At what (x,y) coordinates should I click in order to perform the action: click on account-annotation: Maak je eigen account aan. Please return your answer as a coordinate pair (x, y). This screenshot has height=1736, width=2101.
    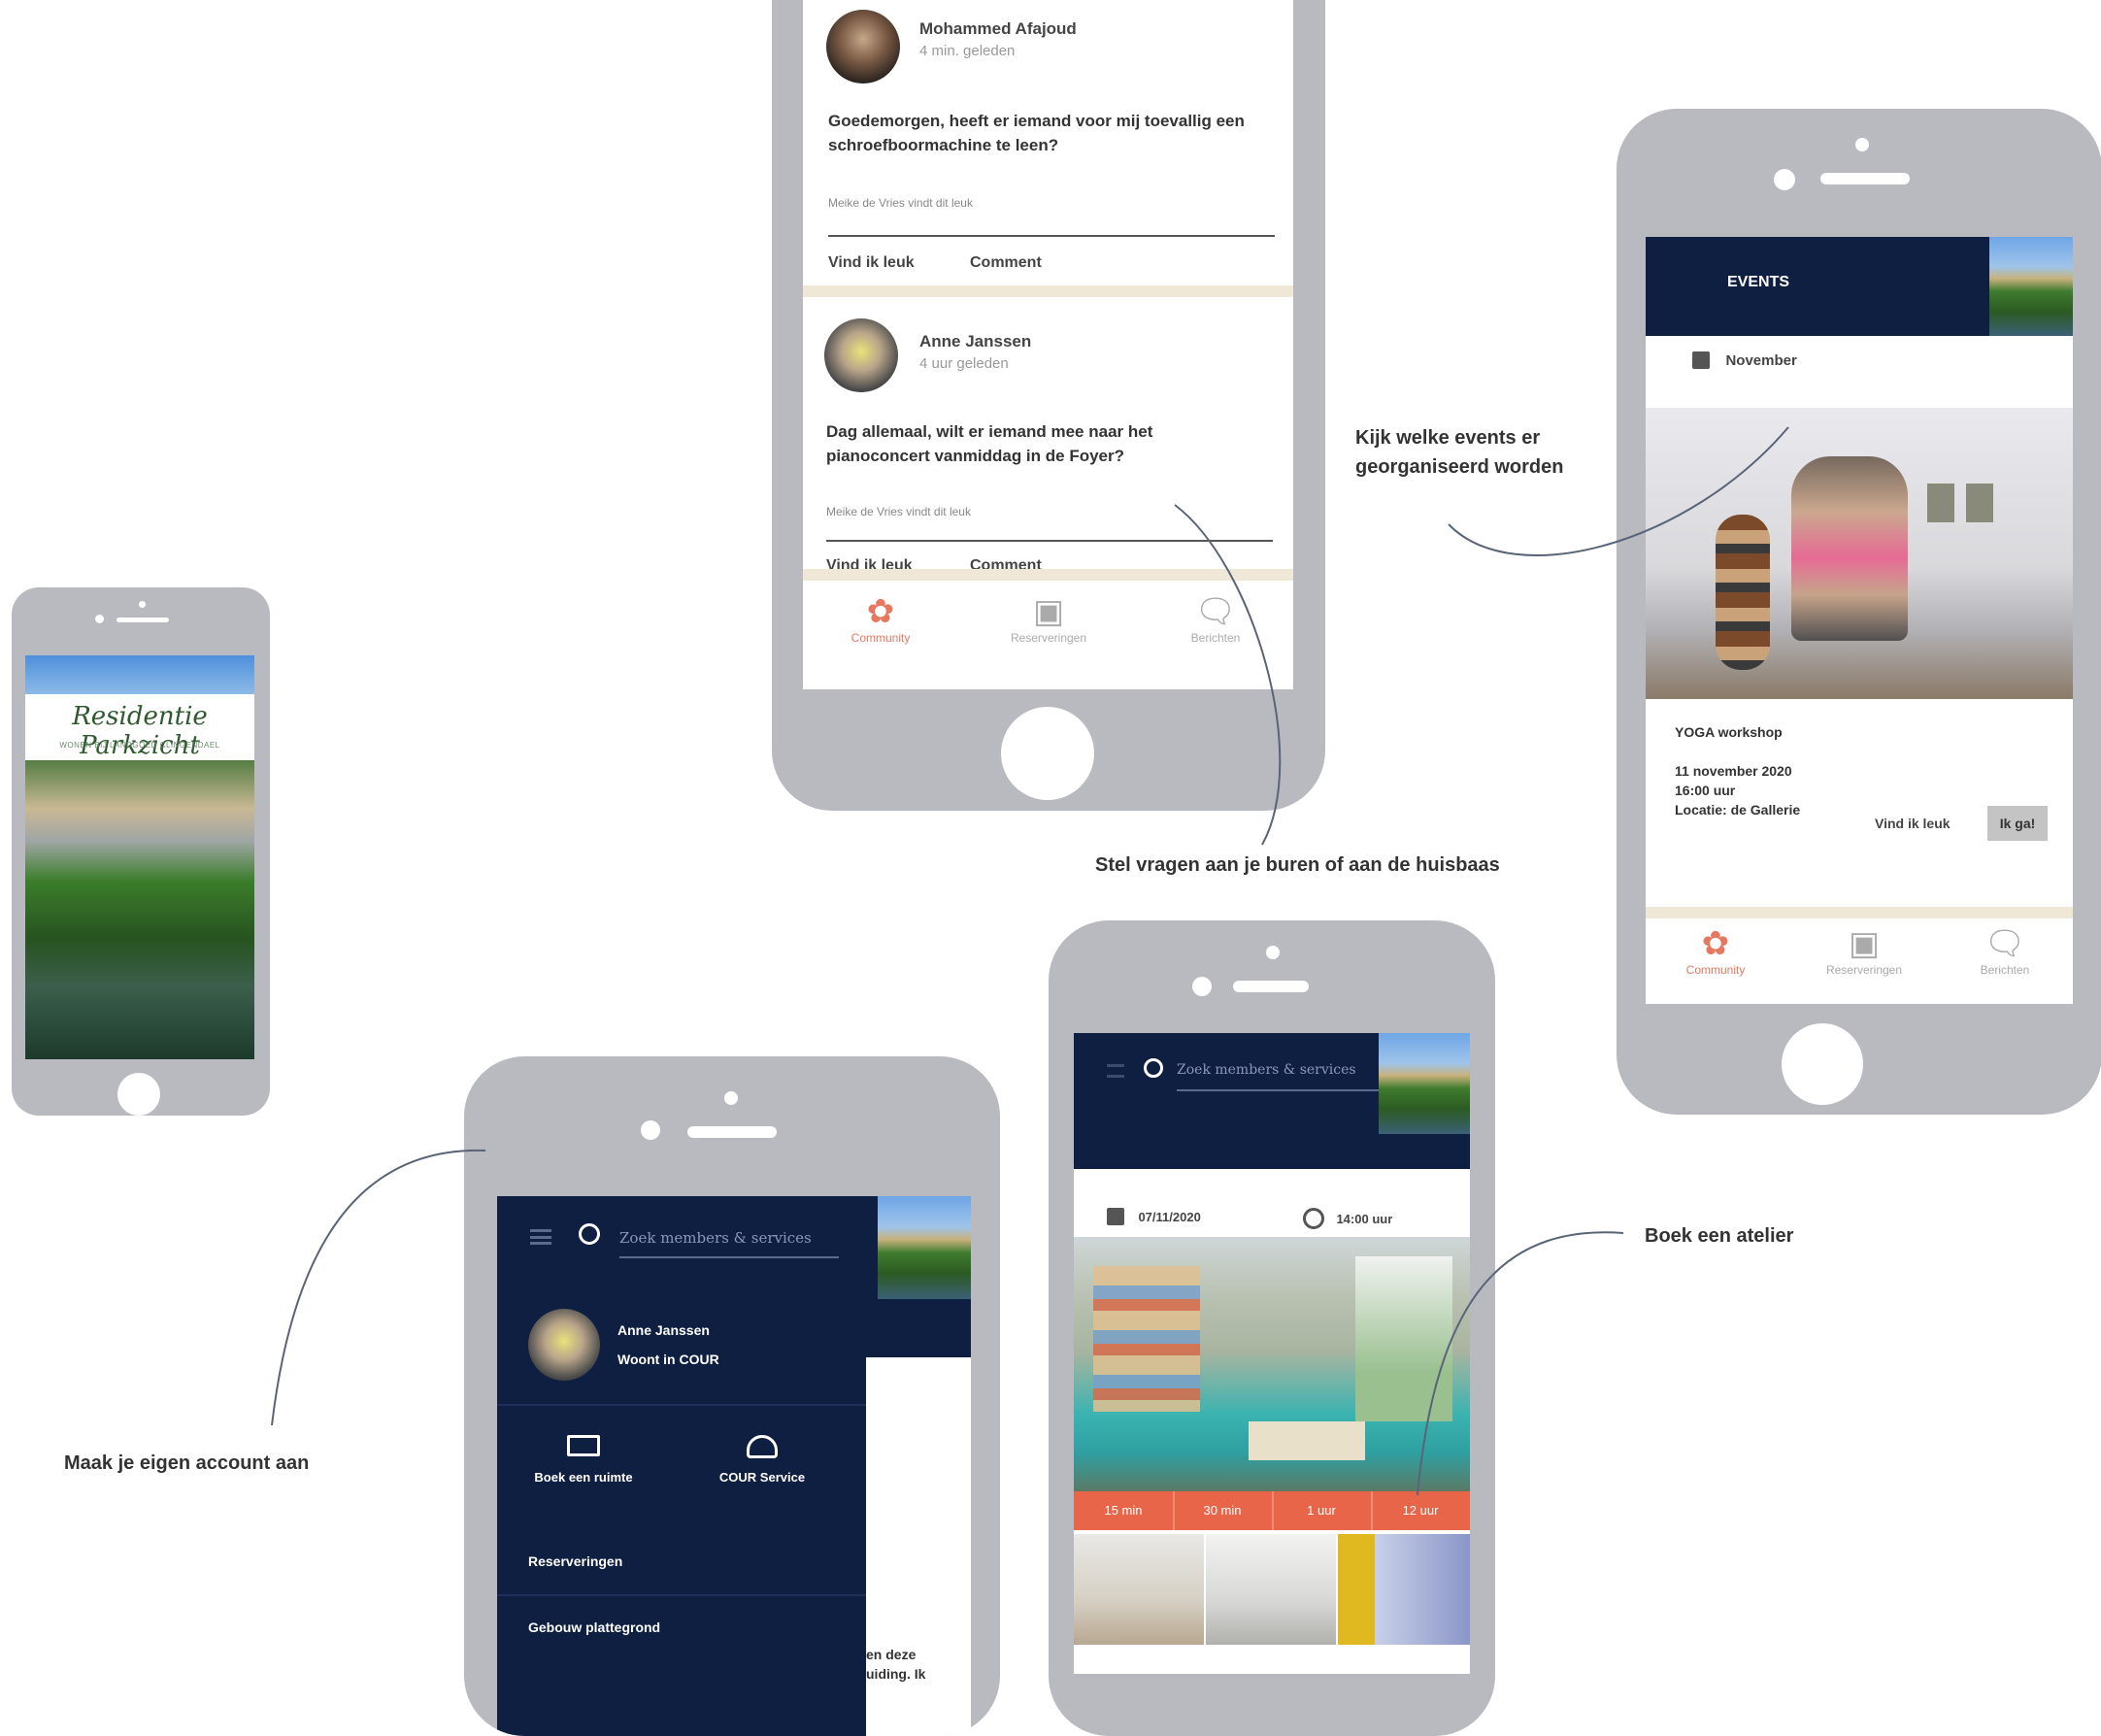
    Looking at the image, I should click on (187, 1463).